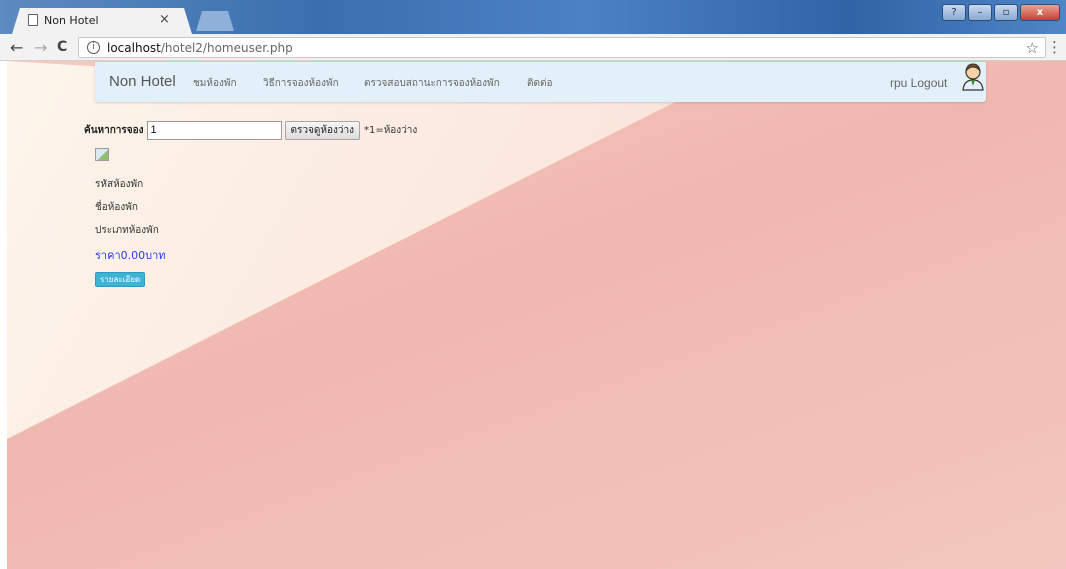 This screenshot has width=1066, height=569. I want to click on new-tab-button, so click(215, 21).